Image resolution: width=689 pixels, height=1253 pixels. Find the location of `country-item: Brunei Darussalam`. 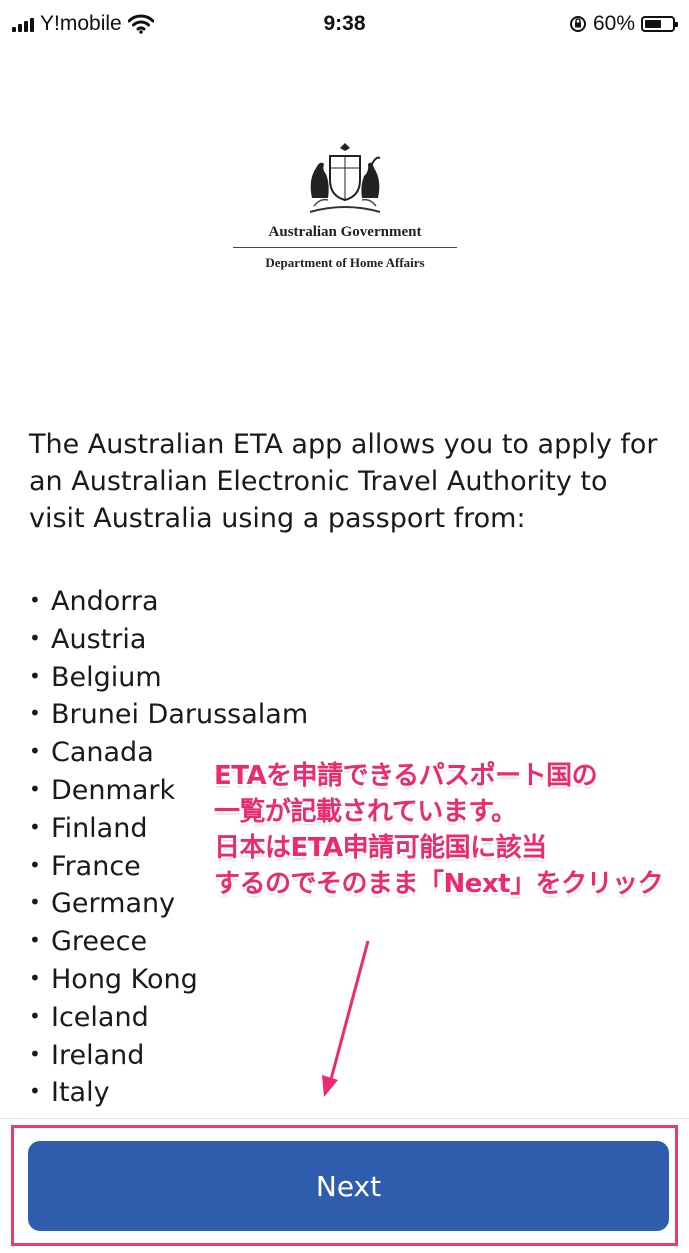

country-item: Brunei Darussalam is located at coordinates (229, 714).